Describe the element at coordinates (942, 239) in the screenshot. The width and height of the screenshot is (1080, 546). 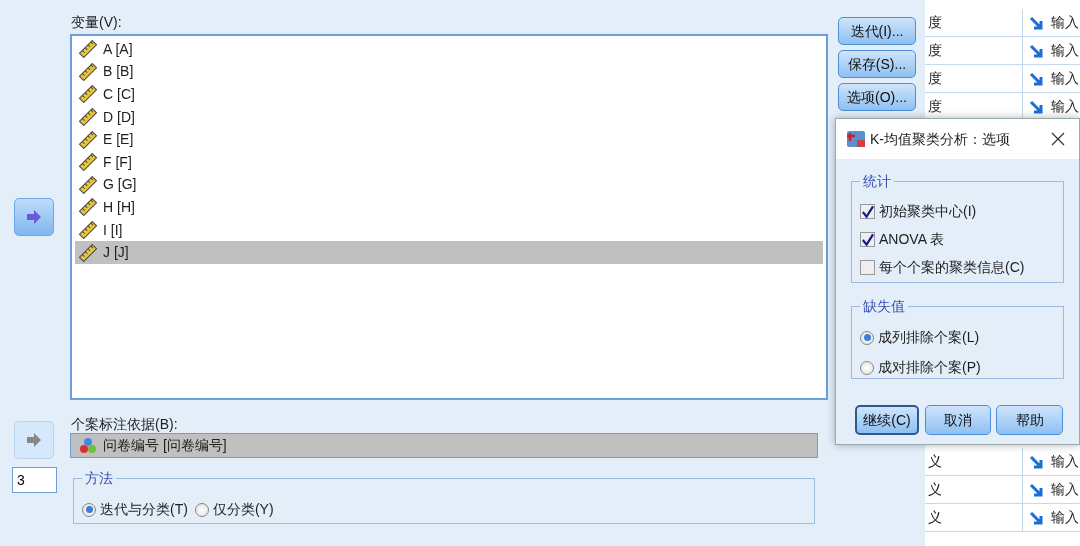
I see `checkbox-option: ANOVA 表` at that location.